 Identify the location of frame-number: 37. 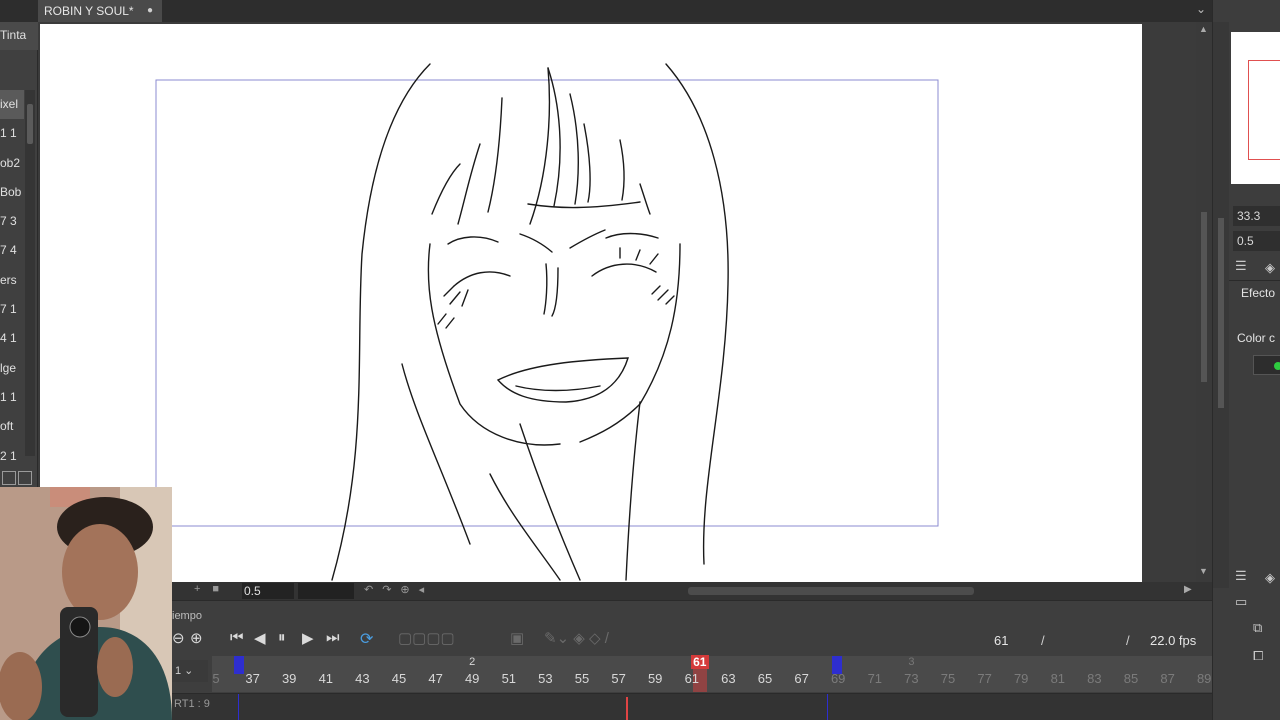
(252, 678).